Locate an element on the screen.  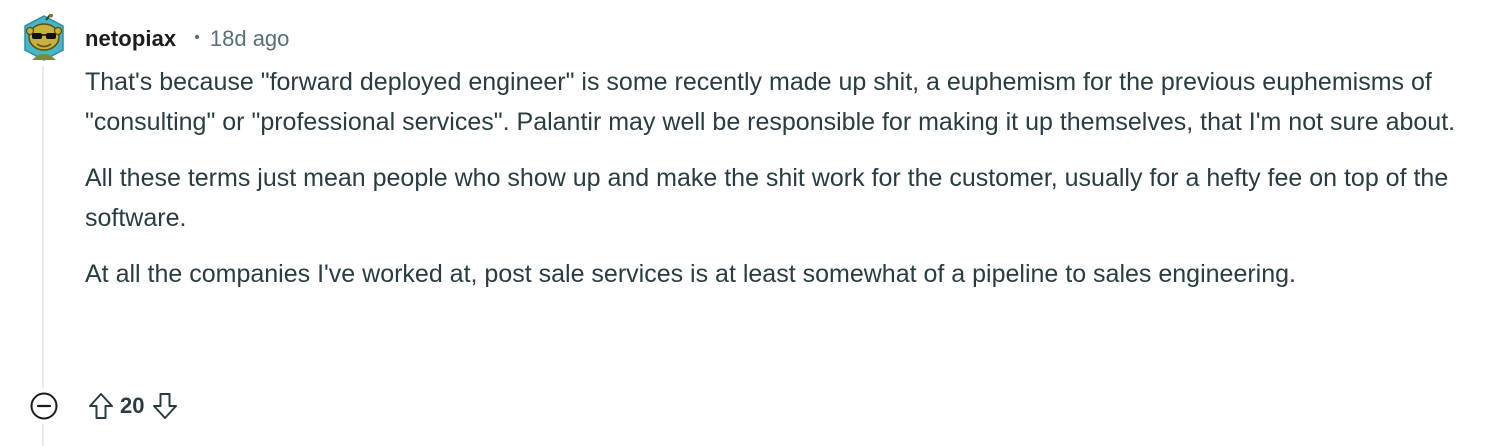
comment-timestamp: 18d ago is located at coordinates (250, 39).